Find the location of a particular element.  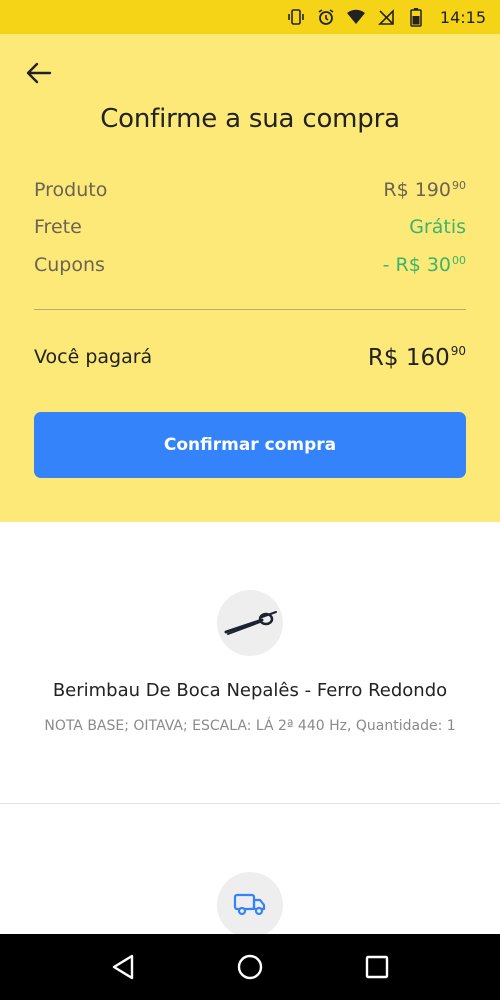

nav-recents-button is located at coordinates (377, 967).